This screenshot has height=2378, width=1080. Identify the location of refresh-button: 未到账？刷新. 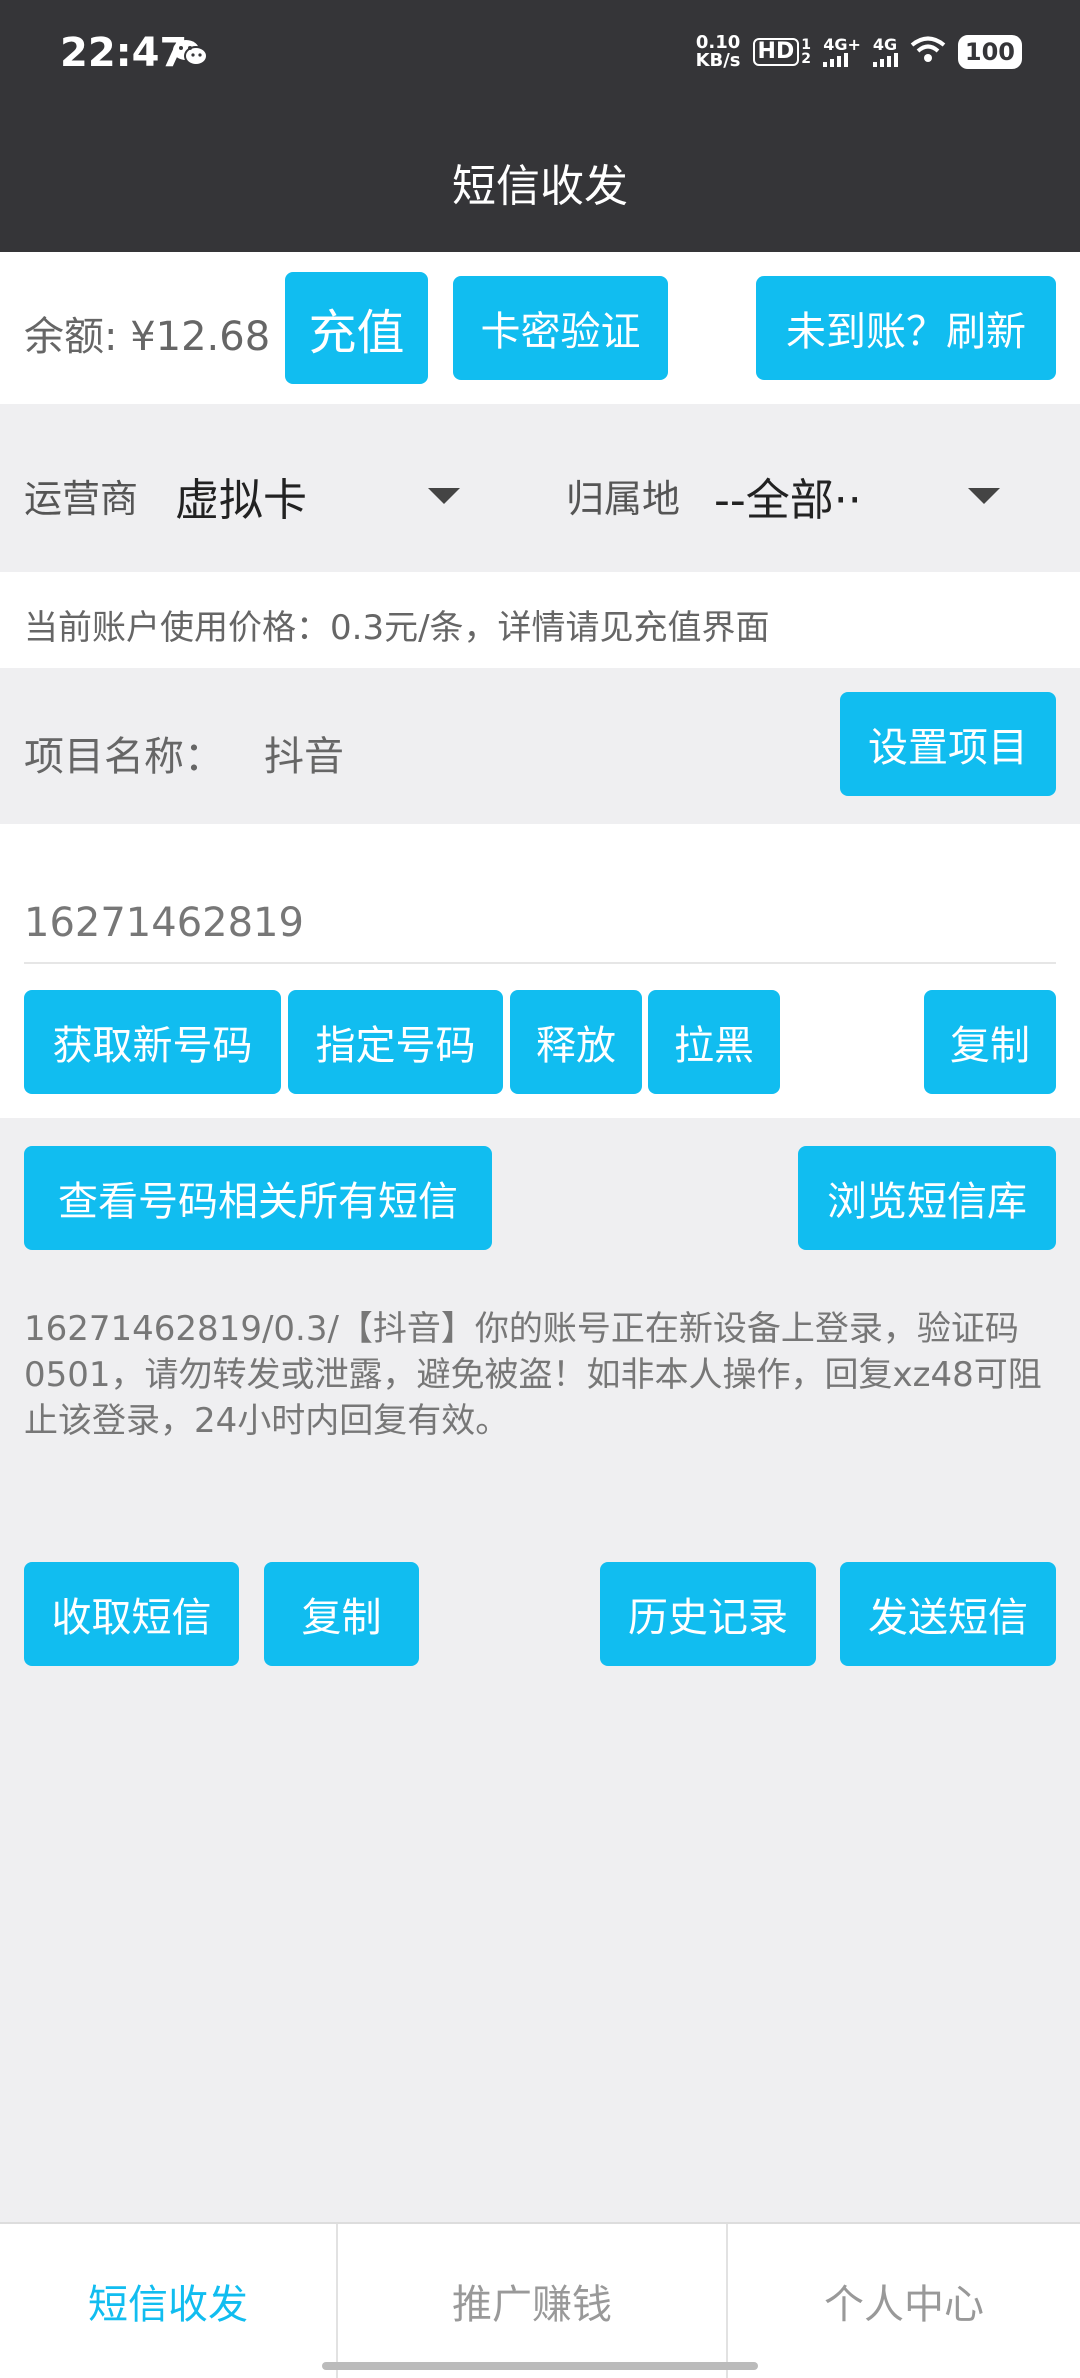
(906, 328).